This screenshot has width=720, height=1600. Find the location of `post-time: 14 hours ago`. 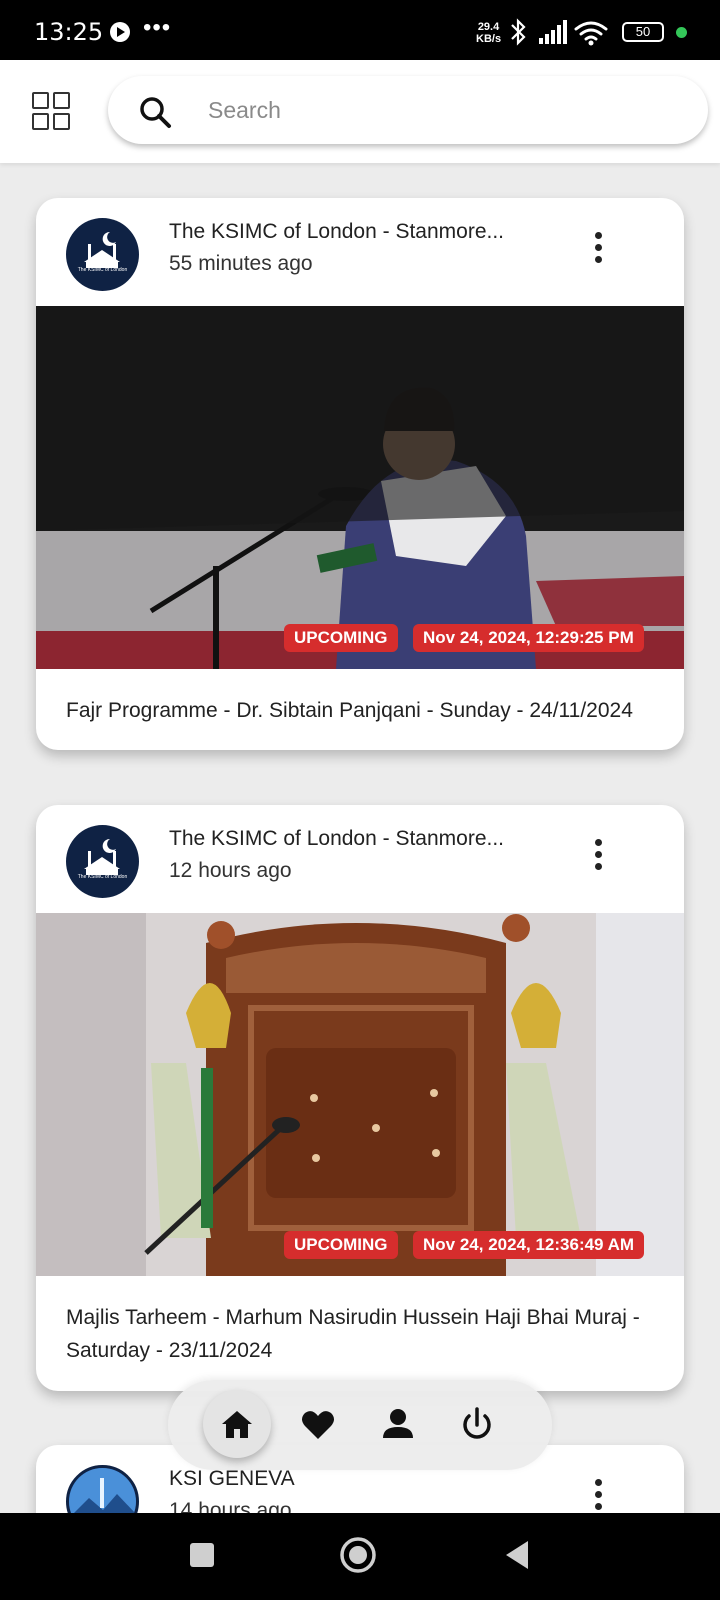

post-time: 14 hours ago is located at coordinates (230, 1506).